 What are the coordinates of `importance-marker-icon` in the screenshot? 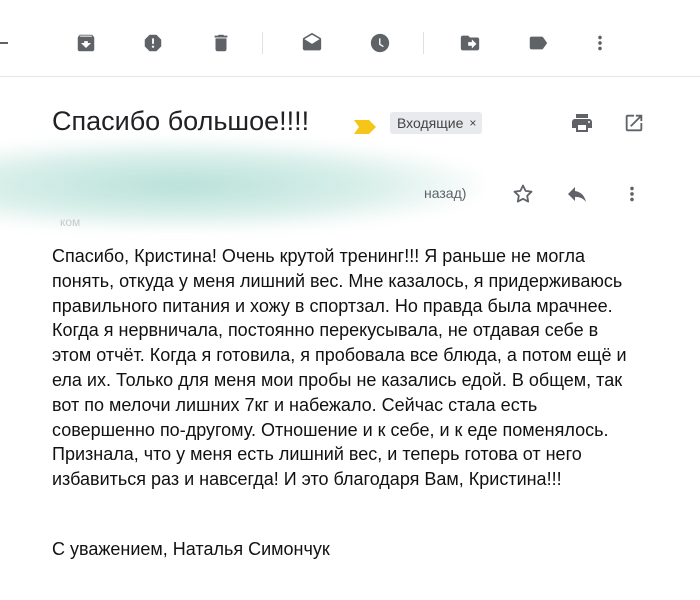 It's located at (365, 129).